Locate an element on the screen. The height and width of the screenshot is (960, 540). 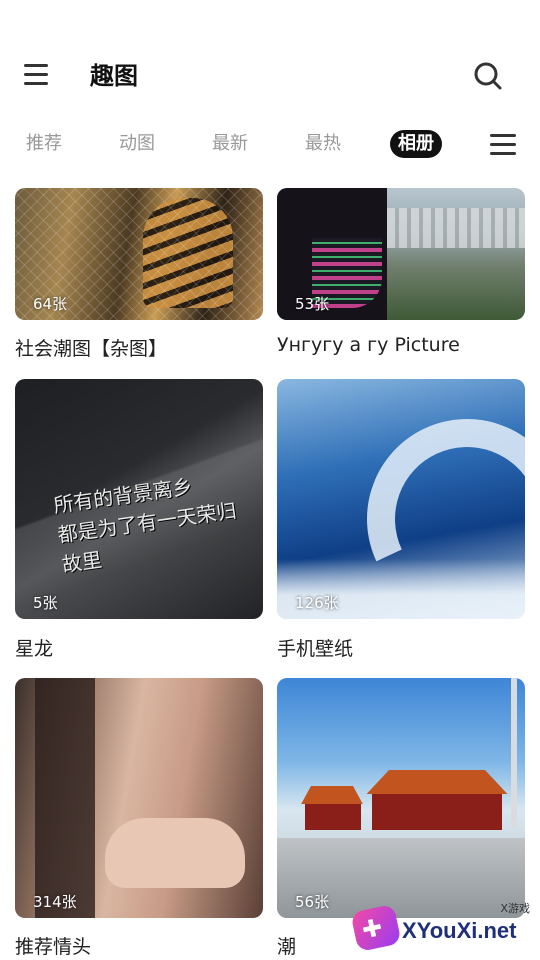
page-title: 趣图 is located at coordinates (114, 76).